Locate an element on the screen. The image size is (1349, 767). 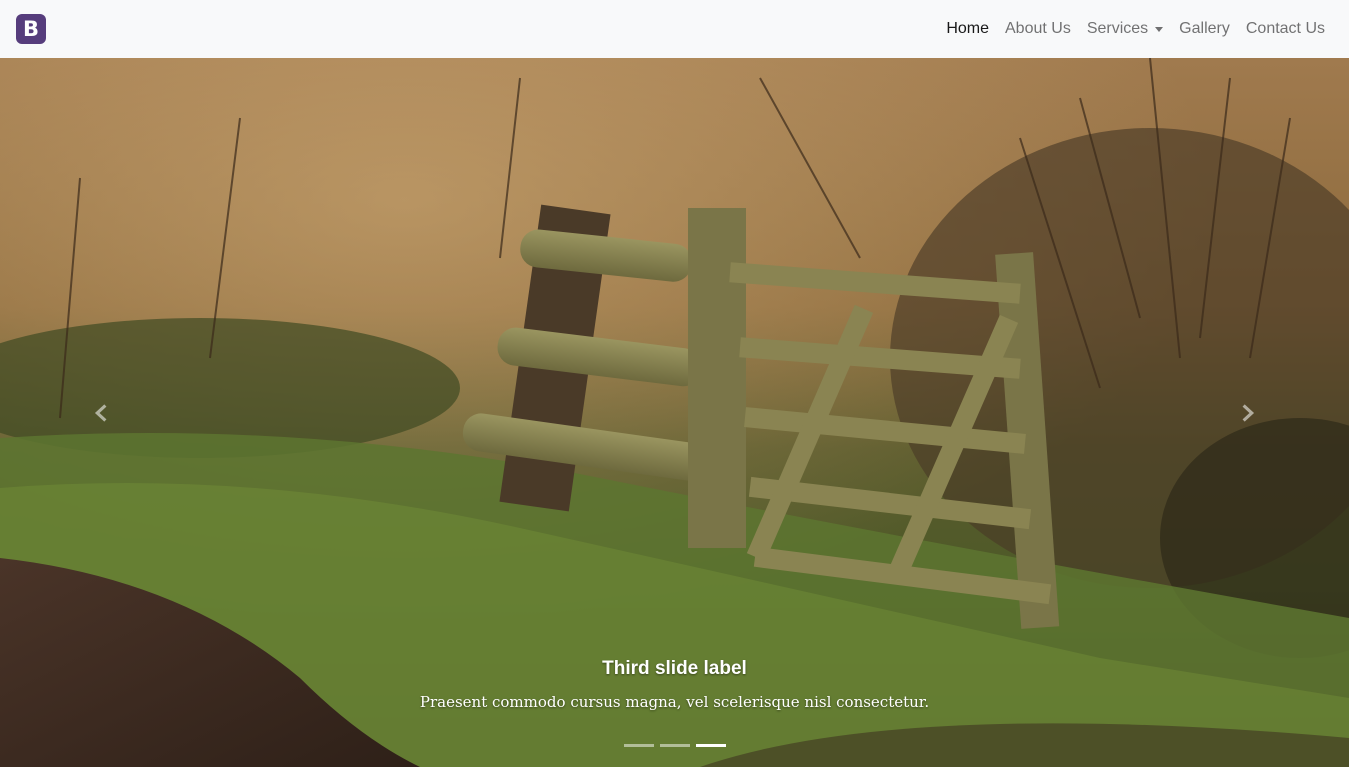
brand-logo: B is located at coordinates (31, 29).